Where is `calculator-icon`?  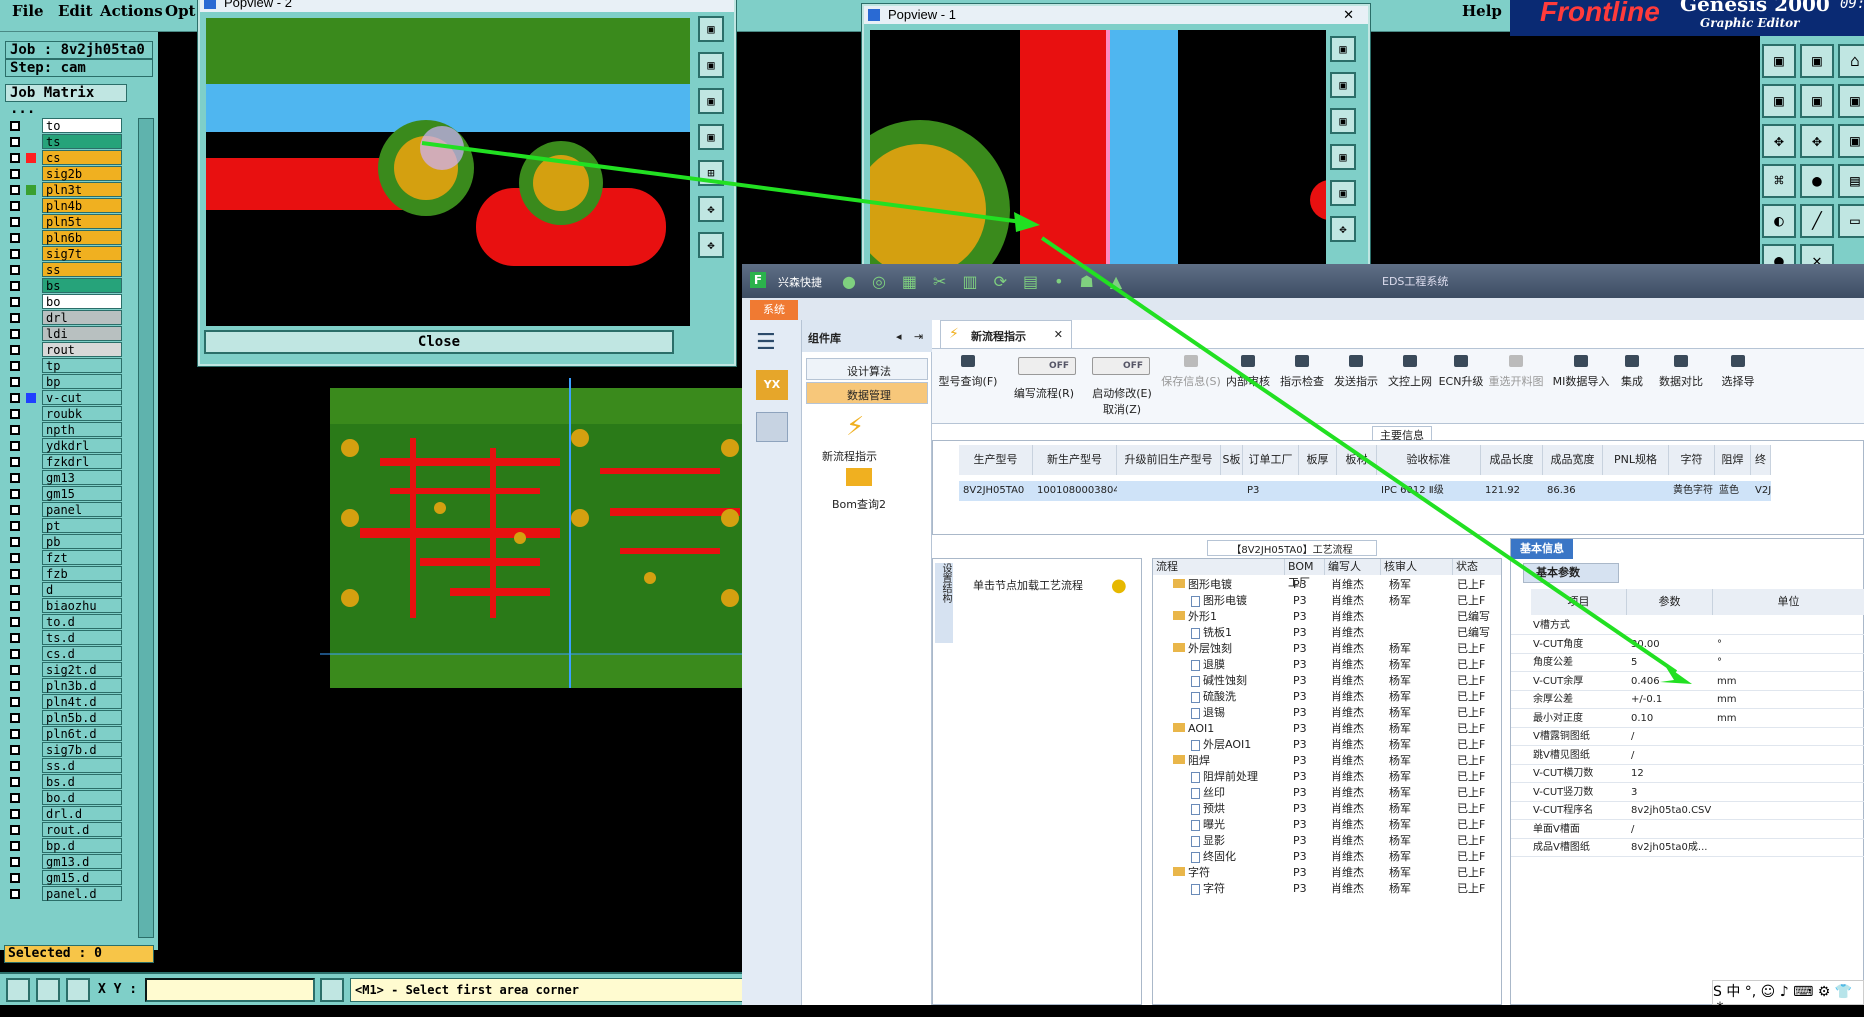
calculator-icon is located at coordinates (772, 427).